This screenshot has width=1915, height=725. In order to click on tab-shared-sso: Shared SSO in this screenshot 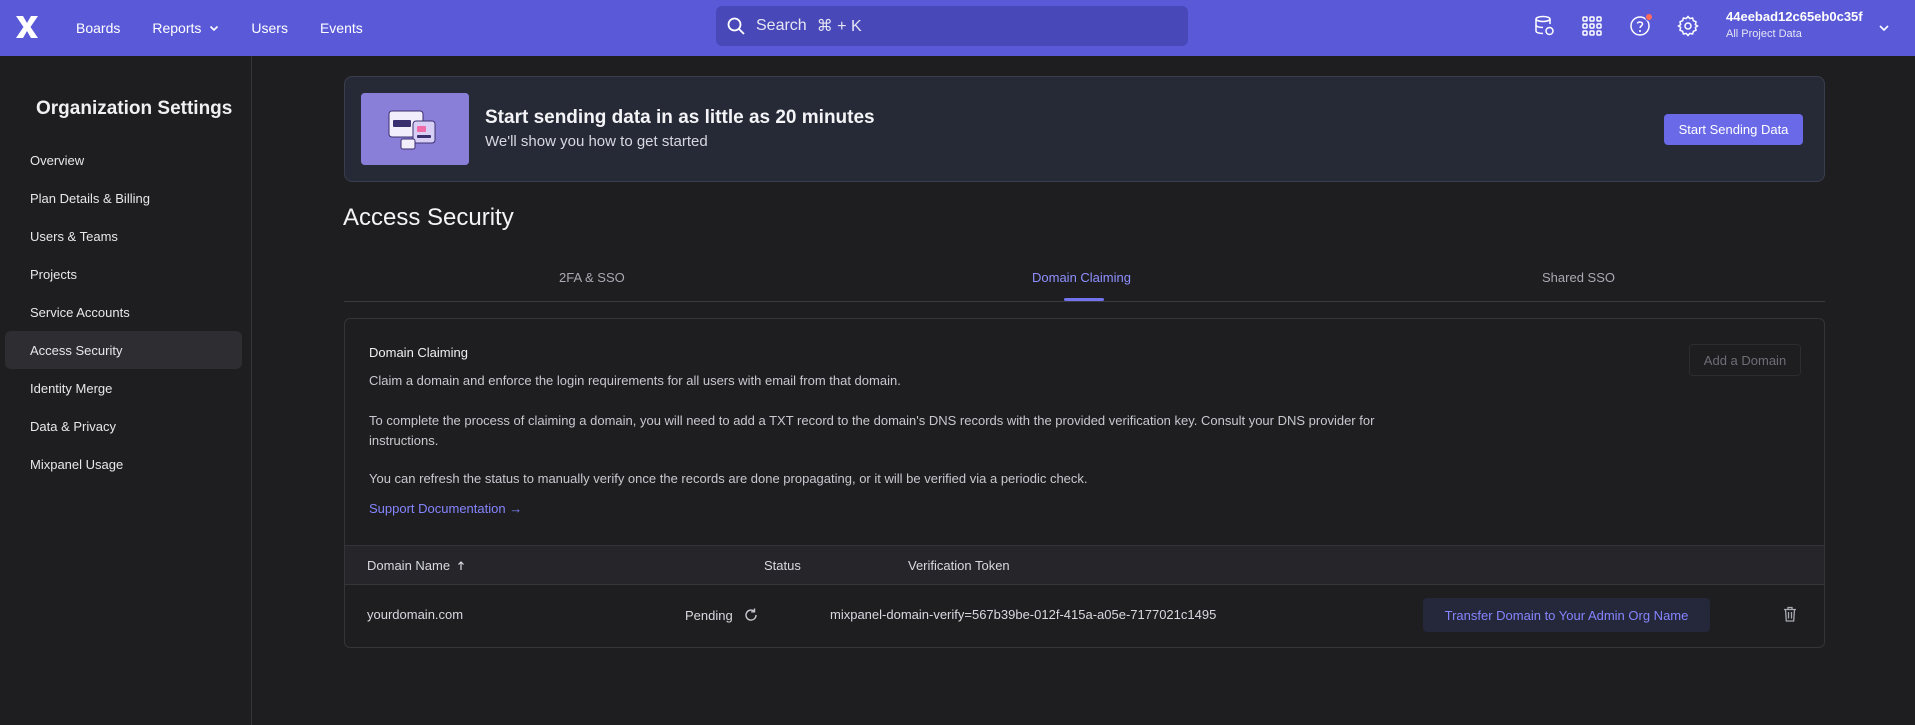, I will do `click(1578, 277)`.